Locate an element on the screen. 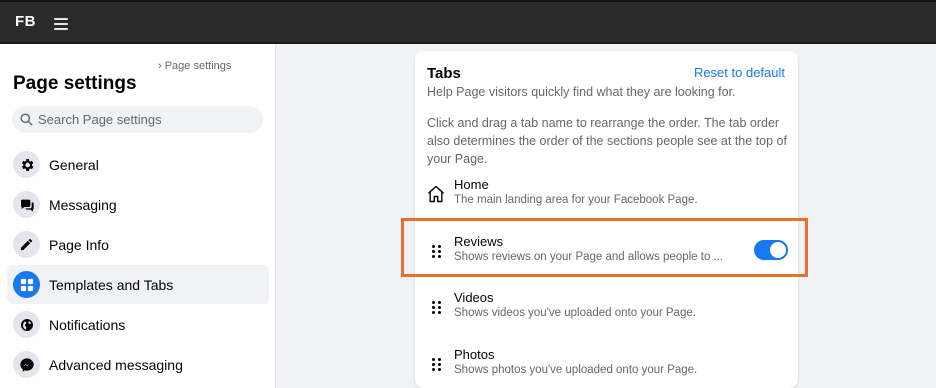 The width and height of the screenshot is (936, 388). gear-icon is located at coordinates (26, 164).